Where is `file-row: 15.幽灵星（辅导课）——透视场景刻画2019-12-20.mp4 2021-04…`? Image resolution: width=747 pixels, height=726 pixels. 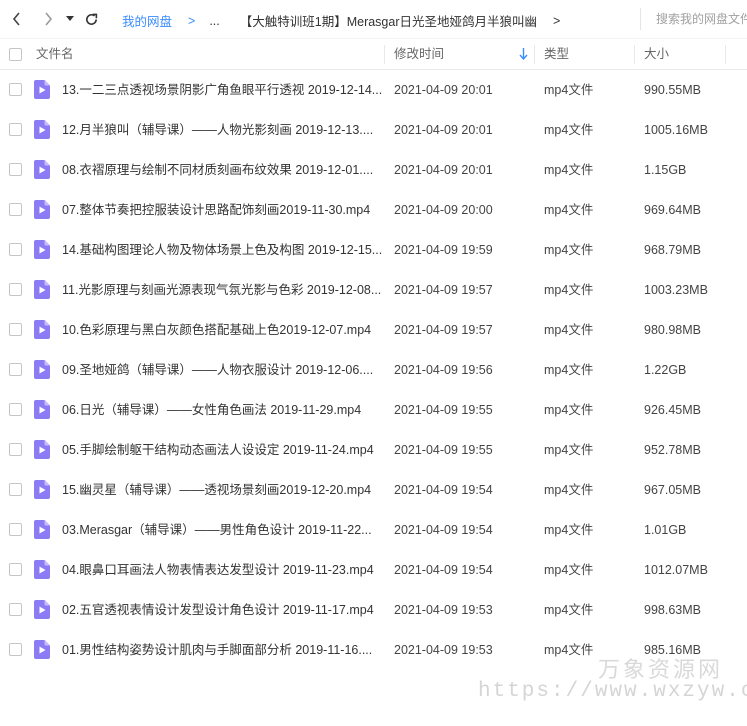
file-row: 15.幽灵星（辅导课）——透视场景刻画2019-12-20.mp4 2021-04… is located at coordinates (373, 490).